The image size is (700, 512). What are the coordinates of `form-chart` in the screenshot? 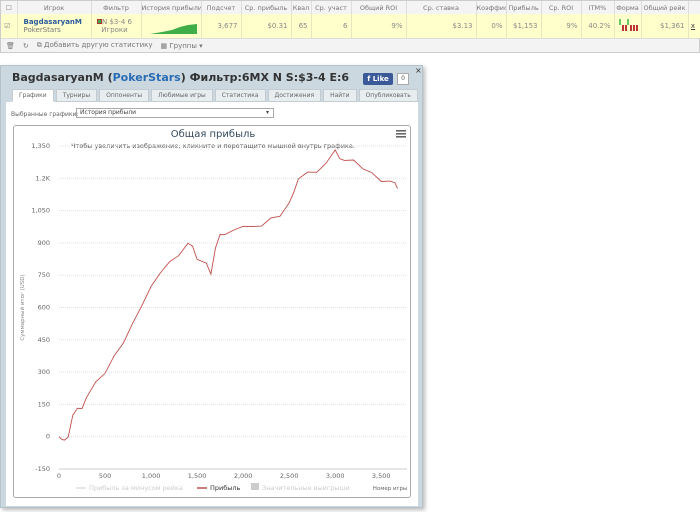 It's located at (628, 25).